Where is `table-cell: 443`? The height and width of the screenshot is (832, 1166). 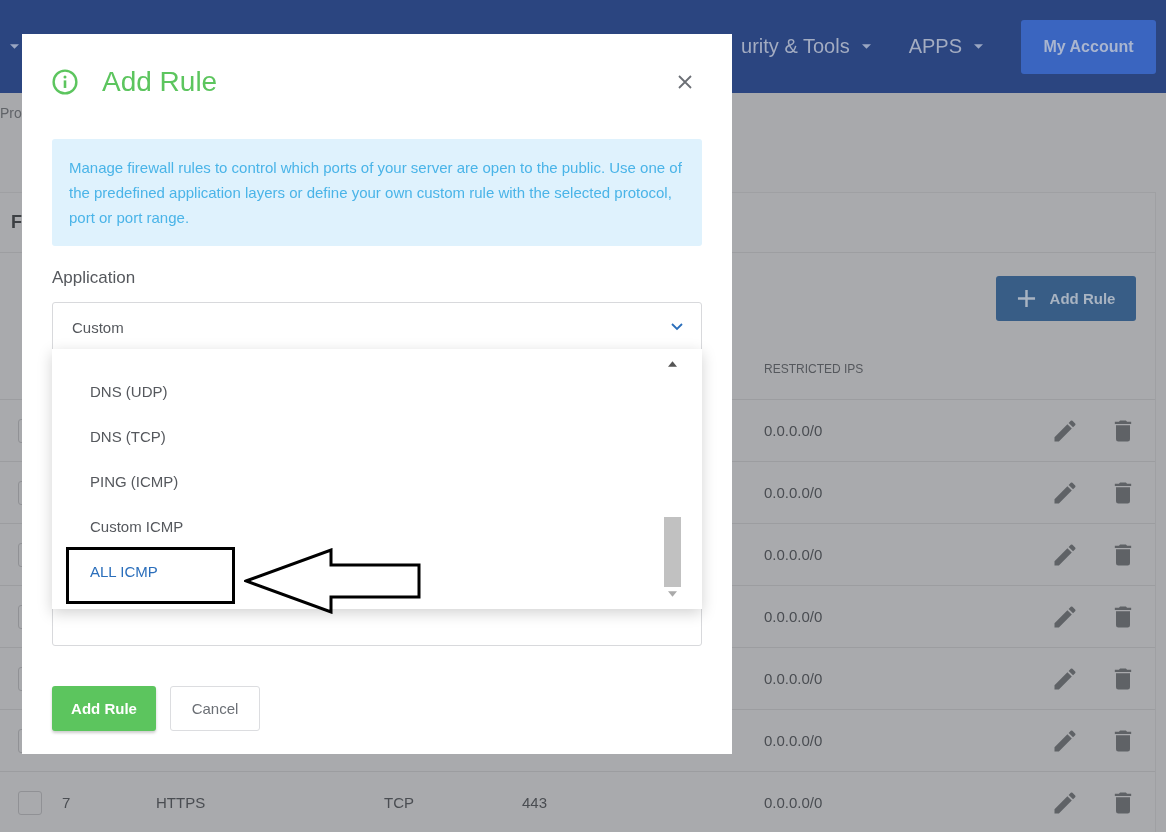 table-cell: 443 is located at coordinates (535, 802).